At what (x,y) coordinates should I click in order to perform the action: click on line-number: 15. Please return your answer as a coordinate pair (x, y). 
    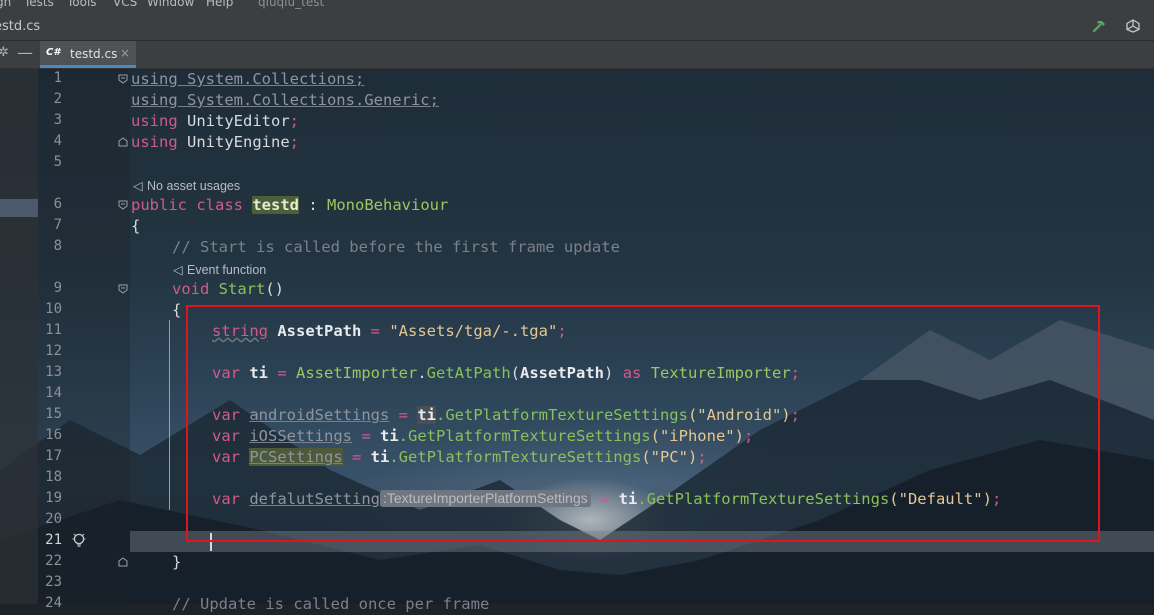
    Looking at the image, I should click on (53, 414).